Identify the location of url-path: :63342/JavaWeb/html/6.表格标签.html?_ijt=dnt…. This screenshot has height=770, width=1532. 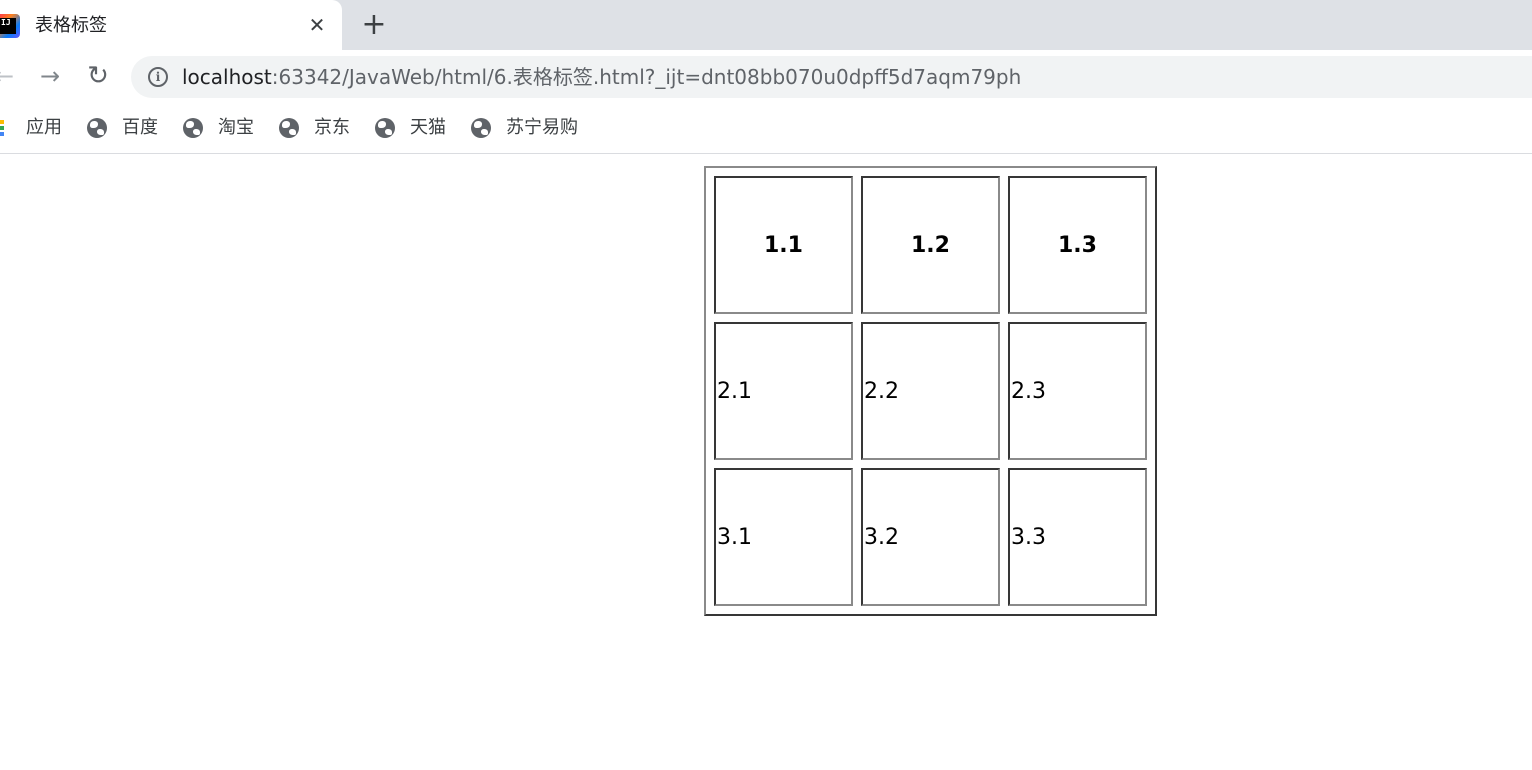
(646, 77).